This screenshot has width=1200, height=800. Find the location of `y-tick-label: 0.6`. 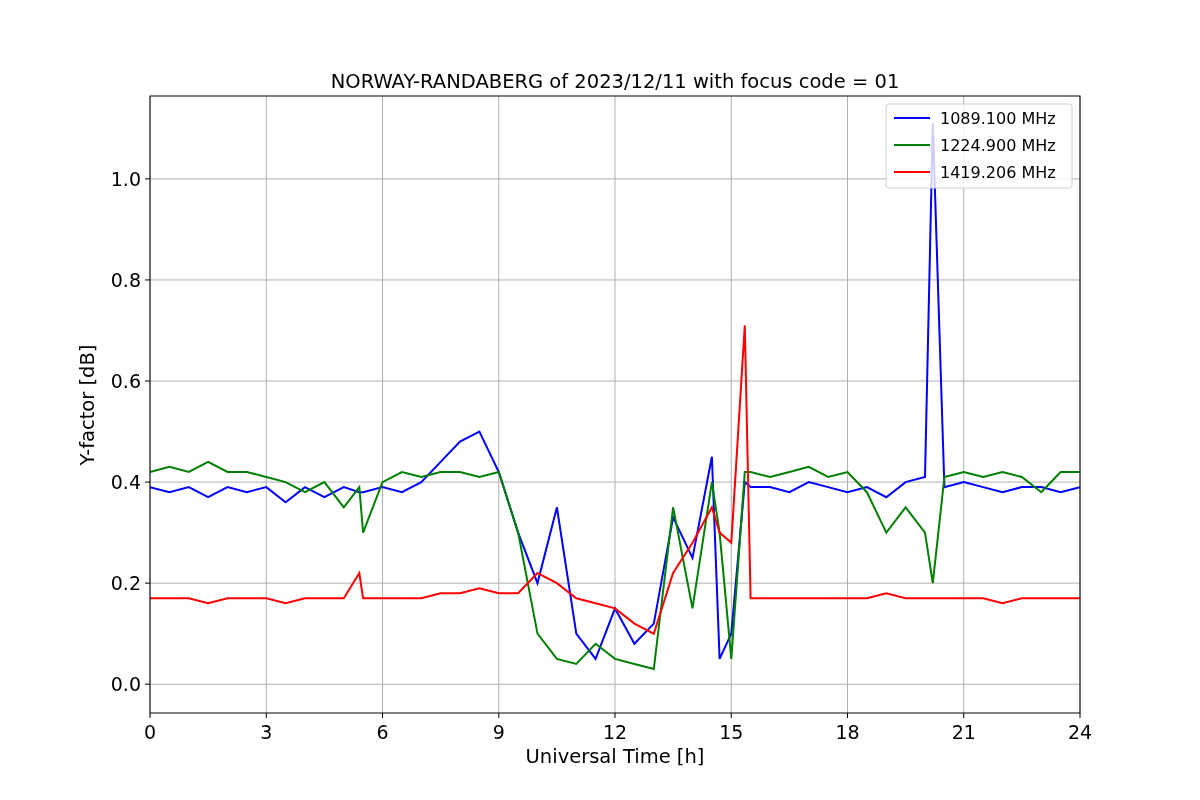

y-tick-label: 0.6 is located at coordinates (125, 381).